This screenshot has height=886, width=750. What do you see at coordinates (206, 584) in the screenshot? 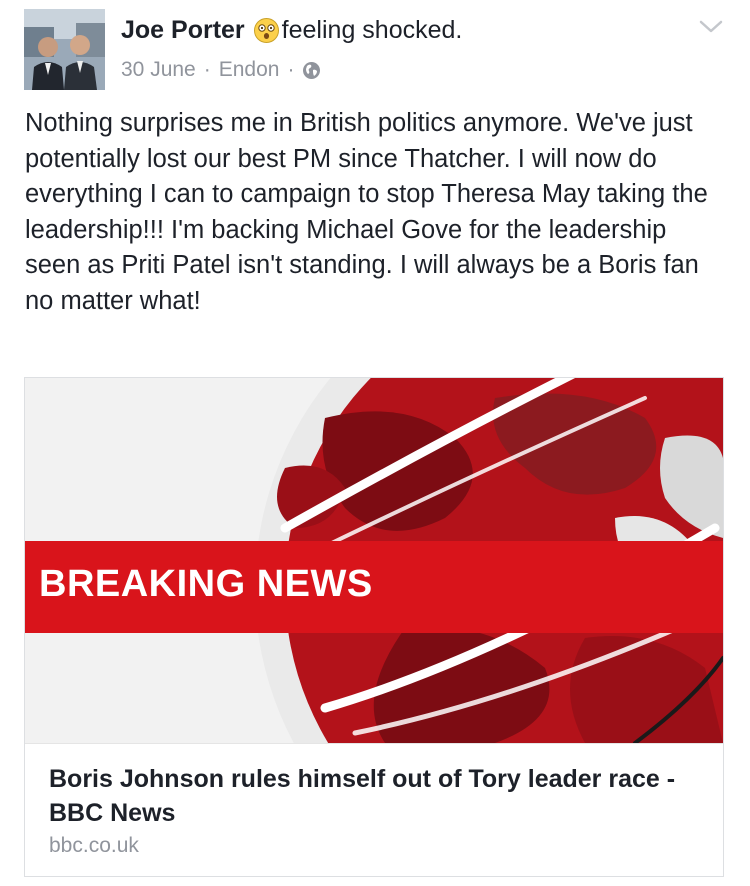
I see `breaking-news-label: BREAKING NEWS` at bounding box center [206, 584].